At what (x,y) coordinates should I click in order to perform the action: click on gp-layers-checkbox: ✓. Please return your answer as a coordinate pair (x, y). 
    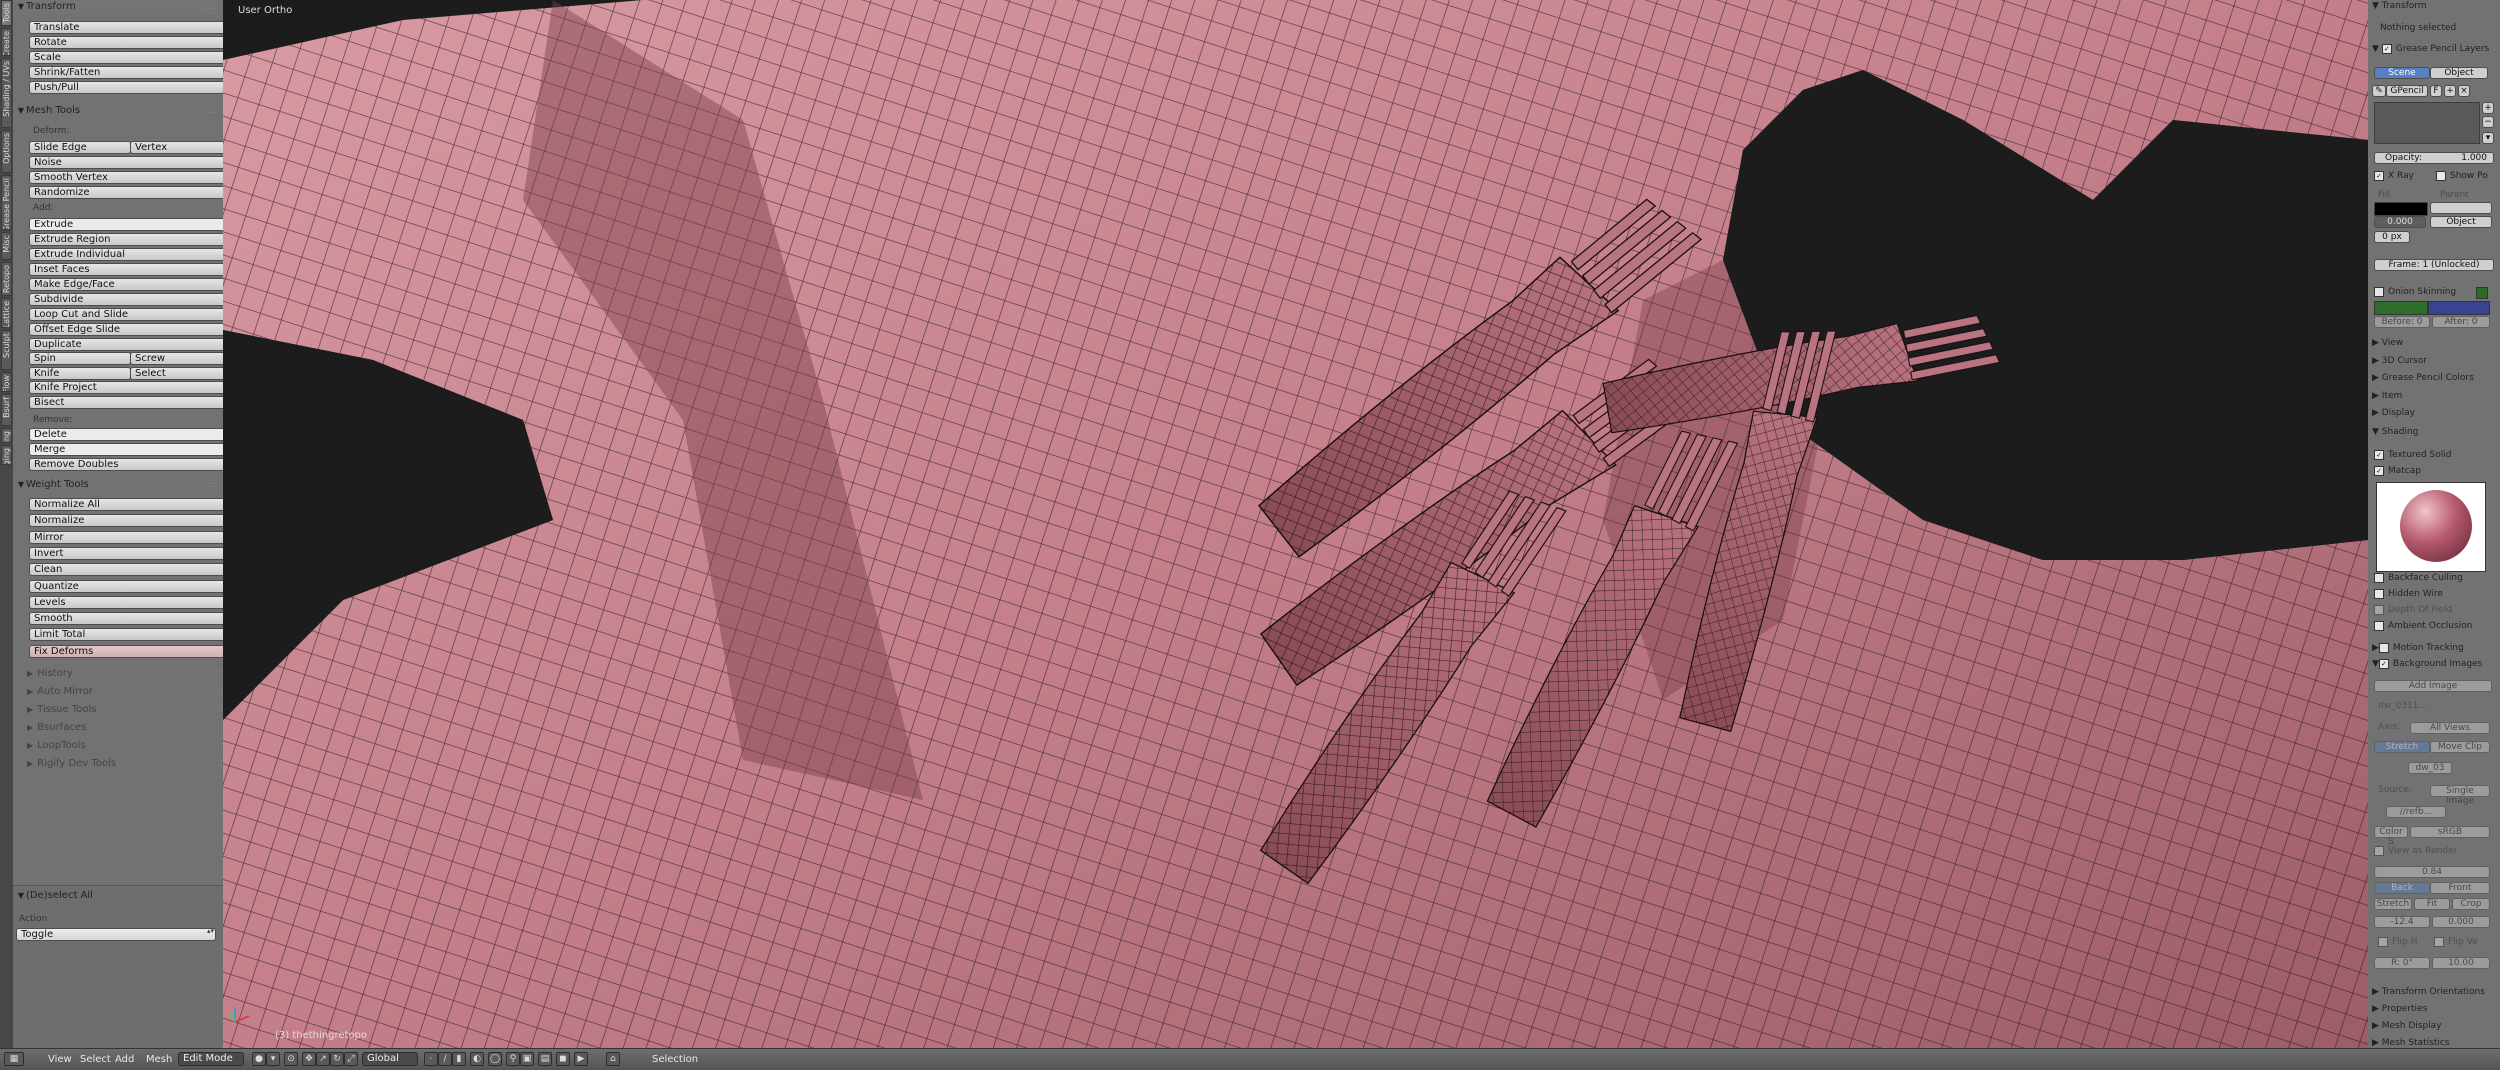
    Looking at the image, I should click on (2386, 48).